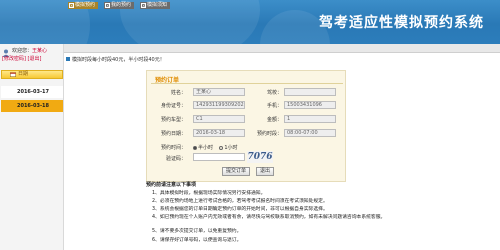 This screenshot has width=500, height=250. I want to click on idcard-label: 身份证号：, so click(173, 106).